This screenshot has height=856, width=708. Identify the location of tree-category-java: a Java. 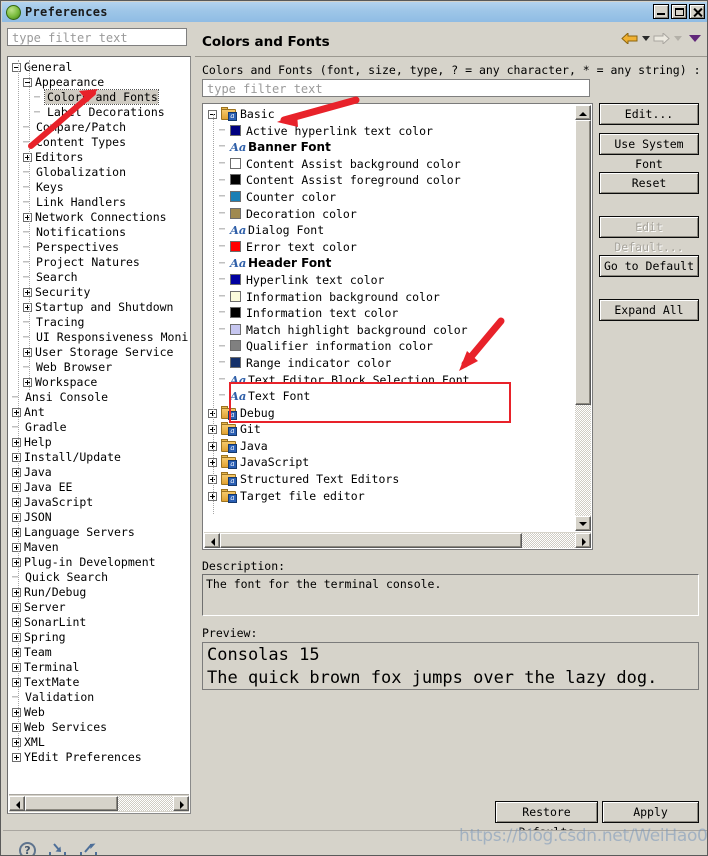
(389, 446).